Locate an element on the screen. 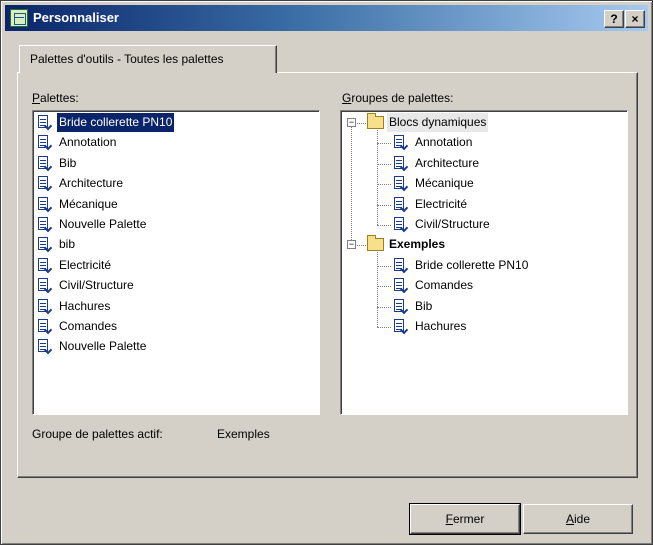 This screenshot has height=545, width=653. palette-item-label: Mécanique is located at coordinates (88, 203).